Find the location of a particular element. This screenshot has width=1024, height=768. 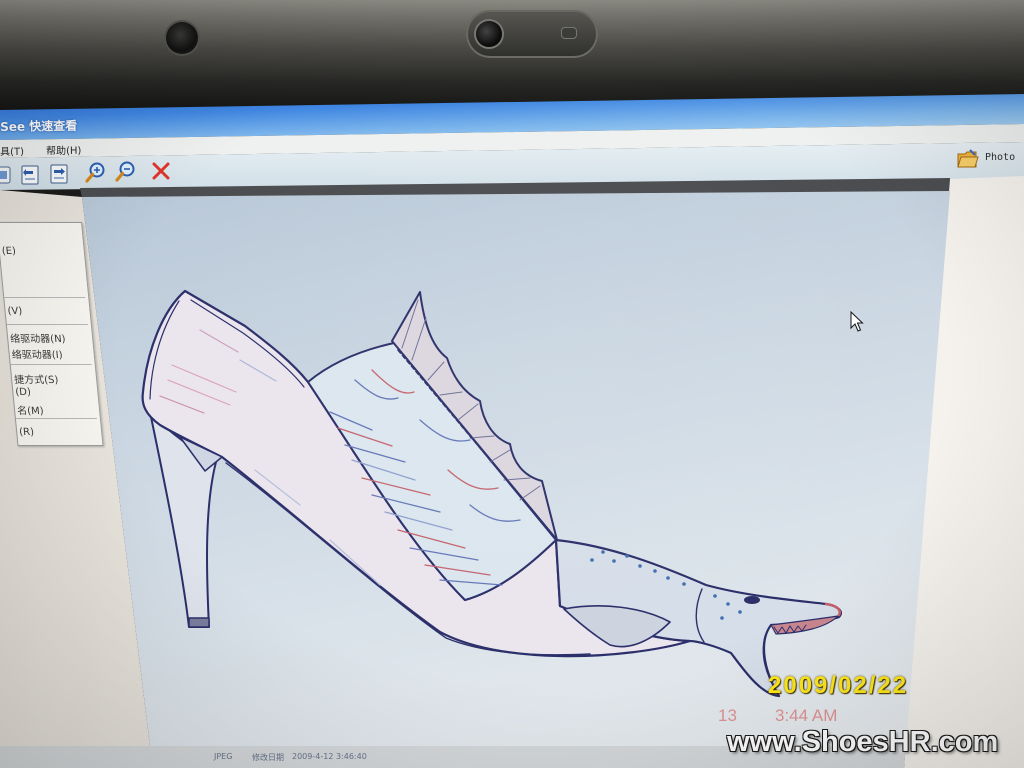

mouse-cursor-icon is located at coordinates (857, 321).